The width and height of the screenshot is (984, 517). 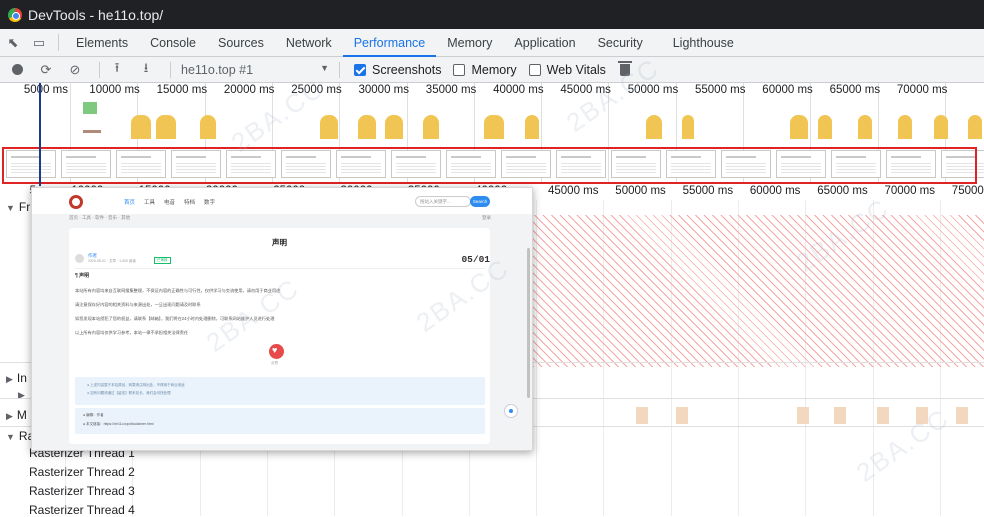 What do you see at coordinates (190, 203) in the screenshot?
I see `preview-nav-item: 特档` at bounding box center [190, 203].